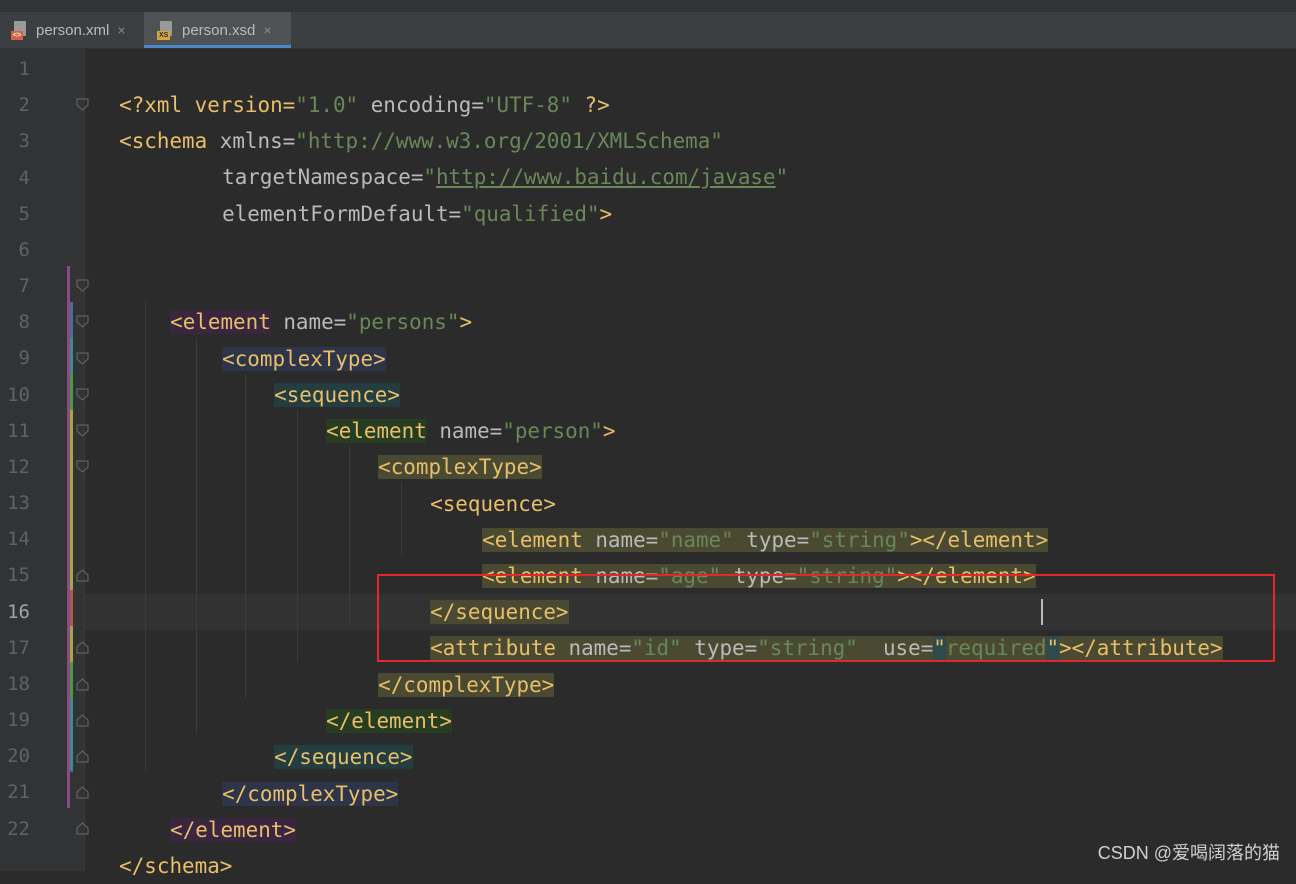  What do you see at coordinates (24, 250) in the screenshot?
I see `line-number: 6` at bounding box center [24, 250].